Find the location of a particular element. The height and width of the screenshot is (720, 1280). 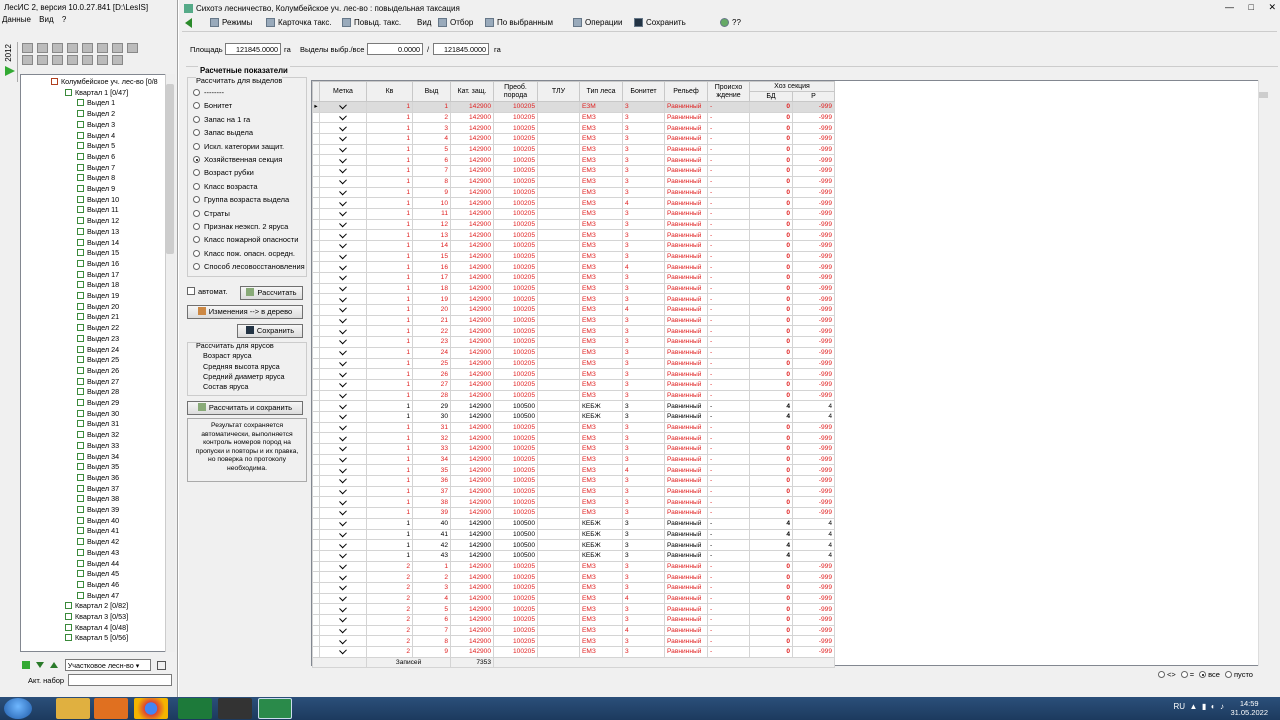

tree-vydel-node: Выдел 25 is located at coordinates (98, 360).